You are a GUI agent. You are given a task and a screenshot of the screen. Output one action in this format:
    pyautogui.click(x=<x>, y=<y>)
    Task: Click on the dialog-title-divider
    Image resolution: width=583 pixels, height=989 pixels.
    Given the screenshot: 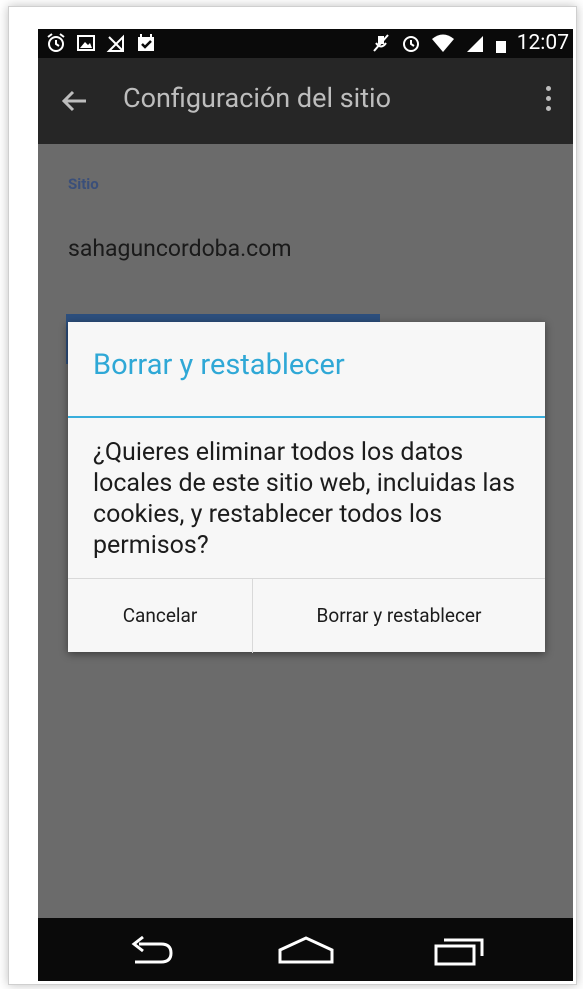 What is the action you would take?
    pyautogui.click(x=306, y=417)
    